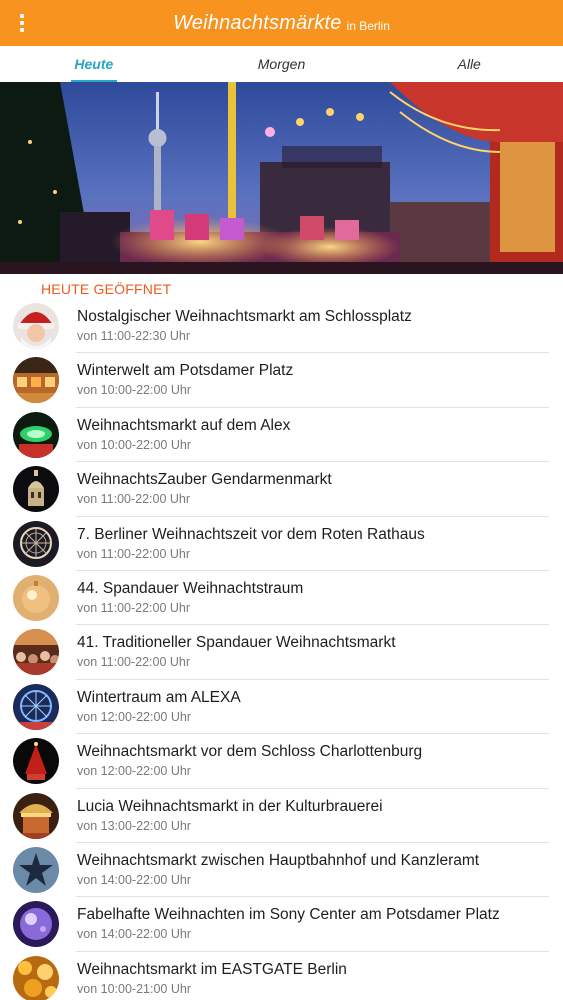 The width and height of the screenshot is (563, 1000). I want to click on market-hours: von 11:00-22:30 Uhr, so click(134, 336).